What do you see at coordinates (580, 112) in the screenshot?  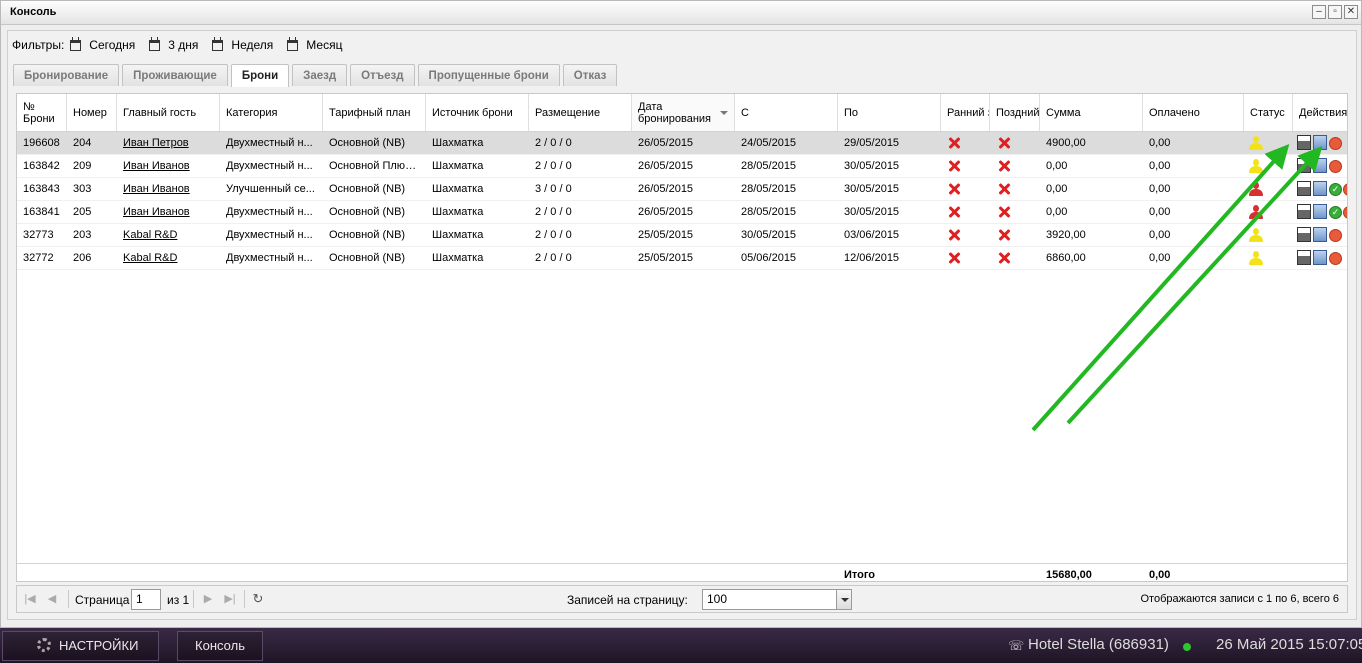 I see `column-header-placement: Размещение` at bounding box center [580, 112].